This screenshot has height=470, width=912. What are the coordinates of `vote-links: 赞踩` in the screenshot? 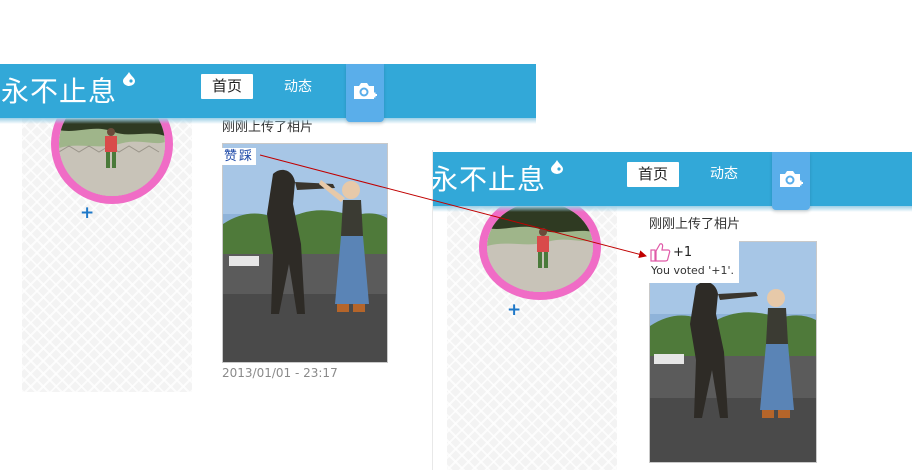 It's located at (239, 156).